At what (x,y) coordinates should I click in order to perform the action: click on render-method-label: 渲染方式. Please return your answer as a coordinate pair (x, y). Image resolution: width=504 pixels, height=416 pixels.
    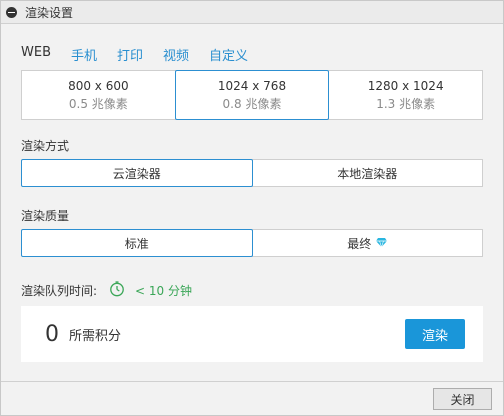
    Looking at the image, I should click on (45, 146).